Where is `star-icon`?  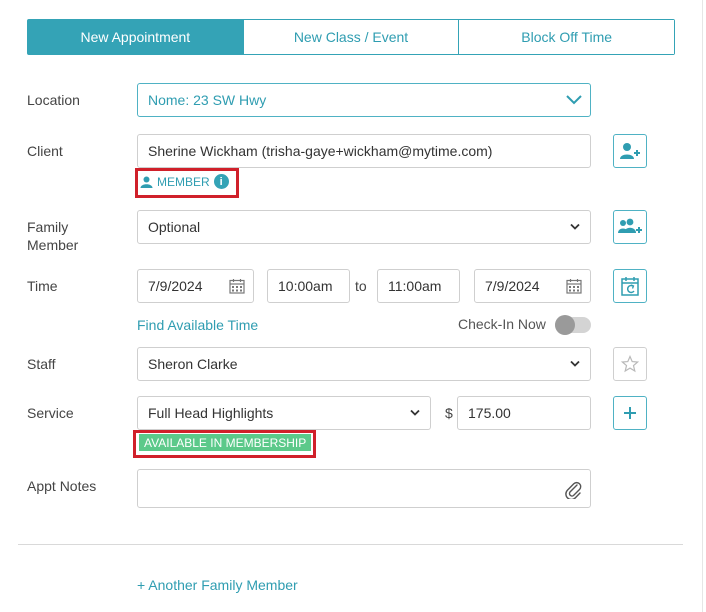 star-icon is located at coordinates (630, 364).